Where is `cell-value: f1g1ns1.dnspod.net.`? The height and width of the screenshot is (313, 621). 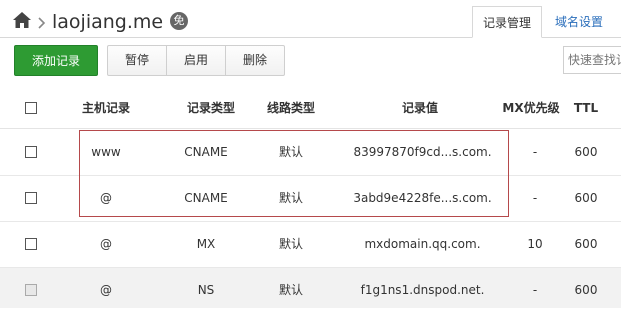 cell-value: f1g1ns1.dnspod.net. is located at coordinates (422, 290).